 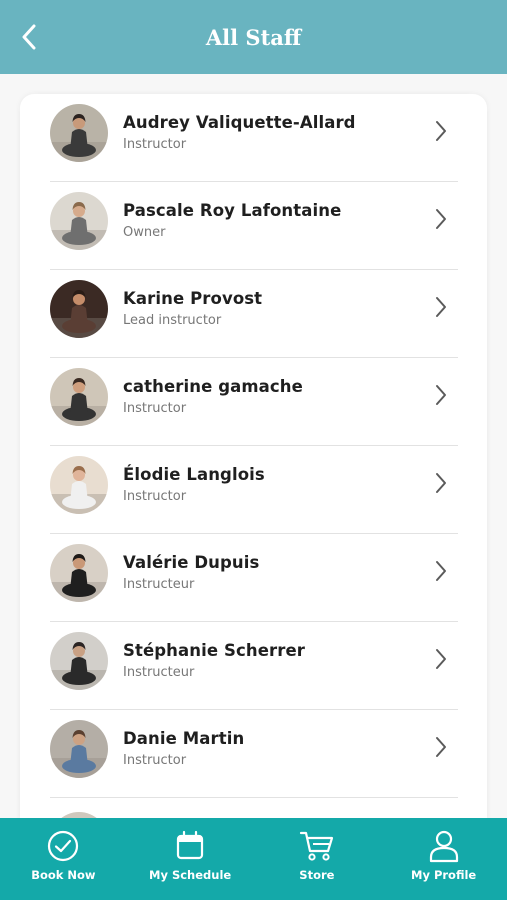 I want to click on tab-label: My Profile, so click(x=444, y=875).